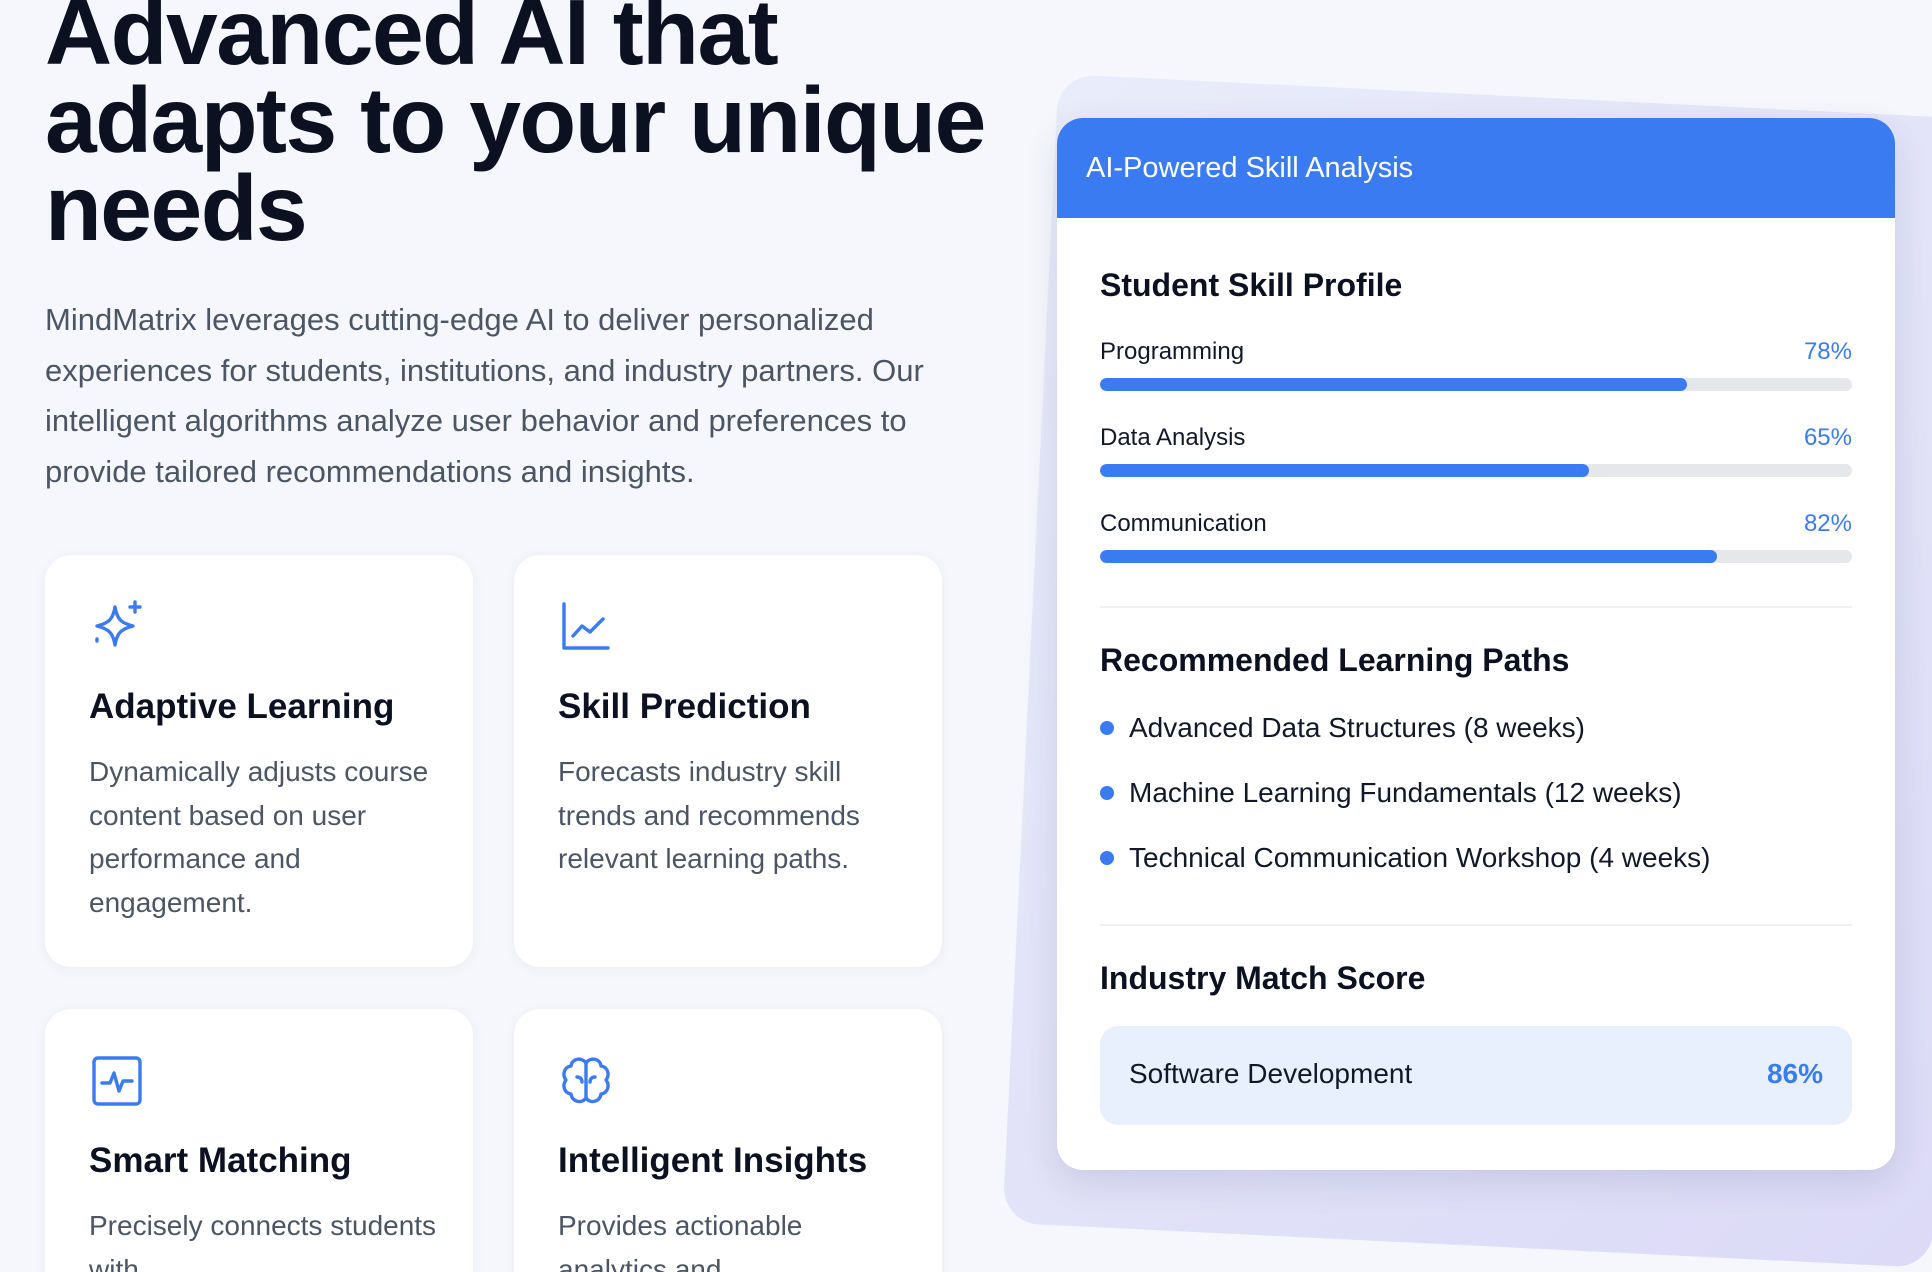 This screenshot has height=1272, width=1932. I want to click on learning-path-label: Advanced Data Structures (8 weeks), so click(1357, 727).